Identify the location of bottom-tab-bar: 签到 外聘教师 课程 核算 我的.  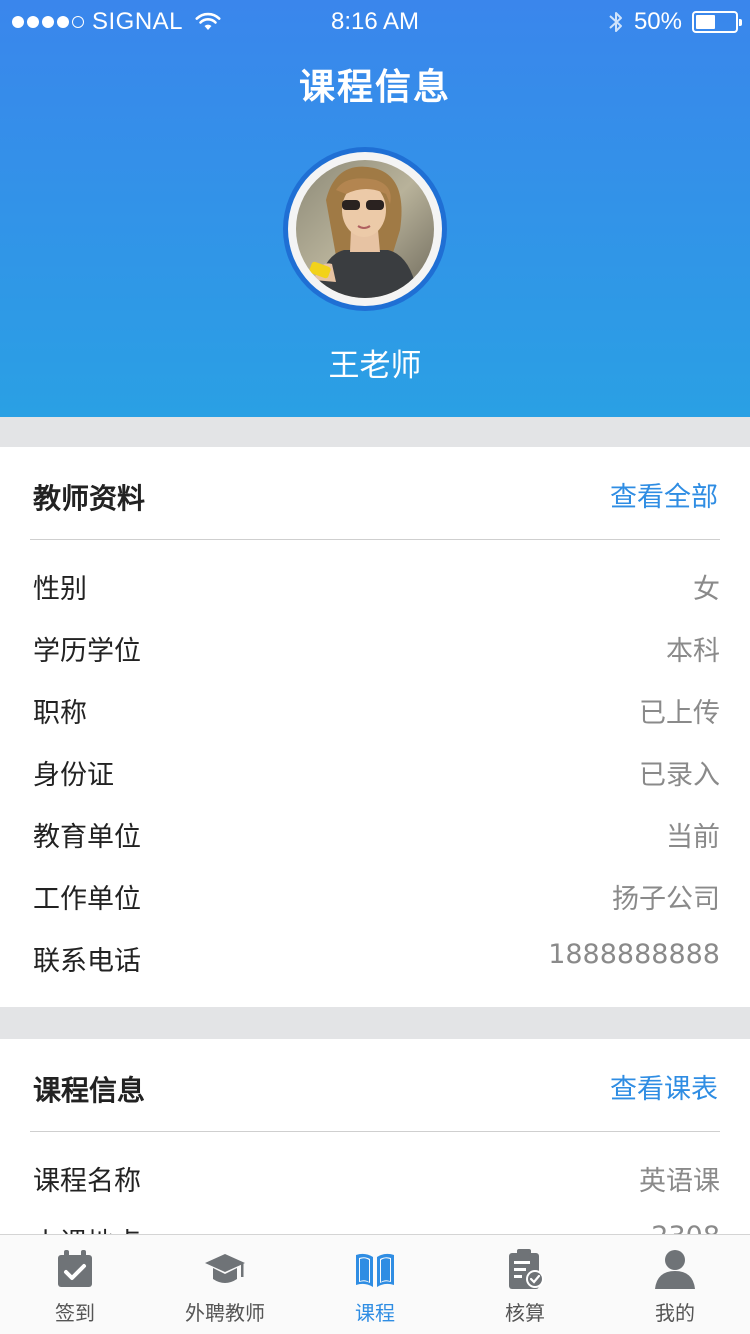
(375, 1284).